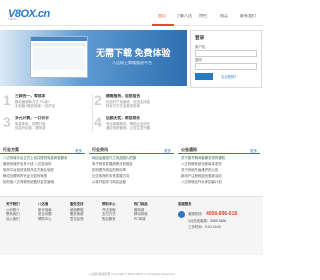  I want to click on news-col-header: 公告通知 更多, so click(219, 150).